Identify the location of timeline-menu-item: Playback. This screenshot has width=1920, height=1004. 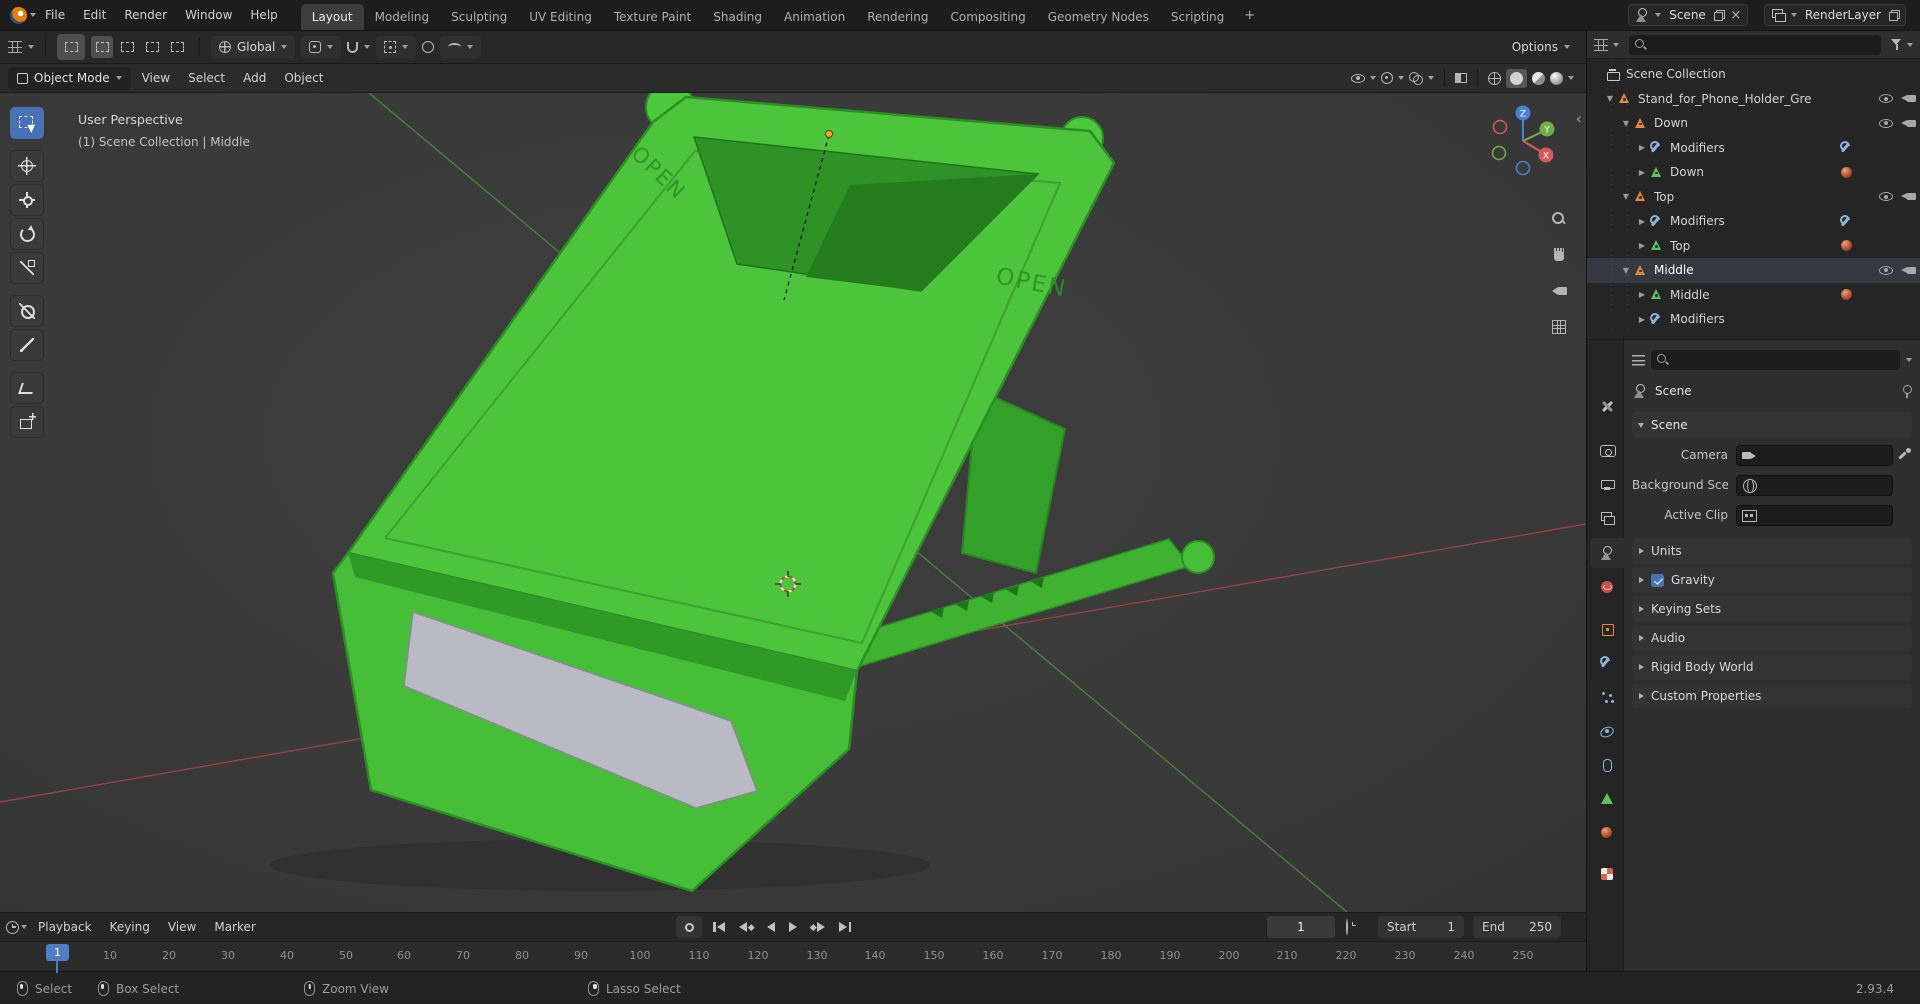
(65, 927).